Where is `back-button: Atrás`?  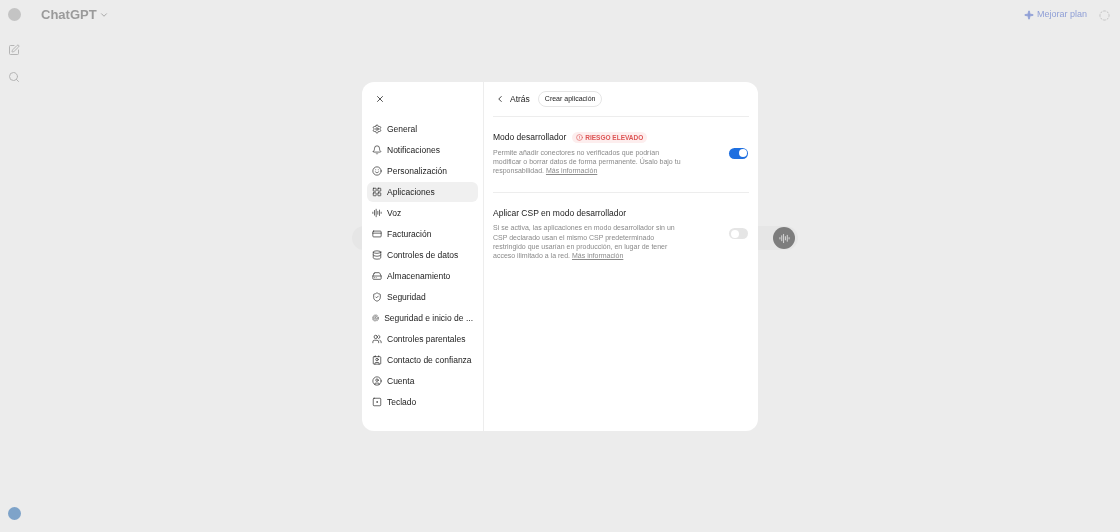 back-button: Atrás is located at coordinates (511, 99).